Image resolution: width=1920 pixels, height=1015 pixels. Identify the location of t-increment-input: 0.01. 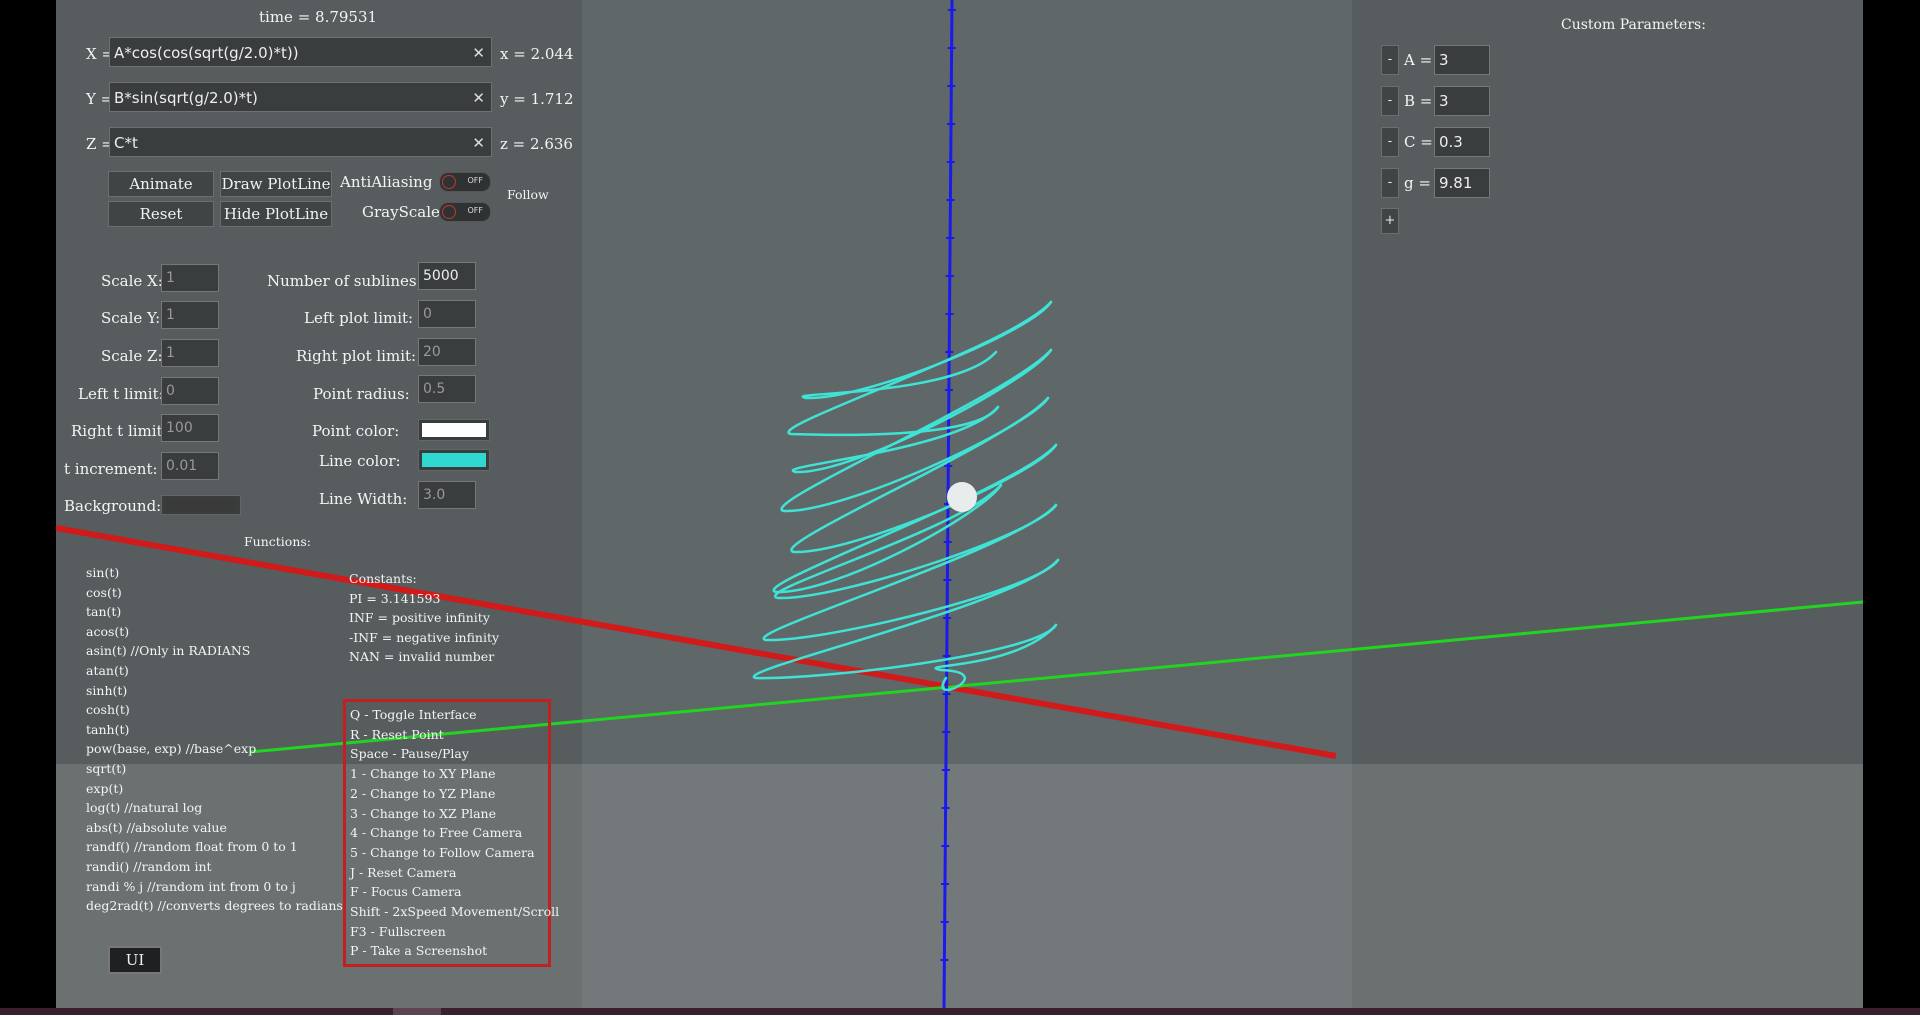
(190, 466).